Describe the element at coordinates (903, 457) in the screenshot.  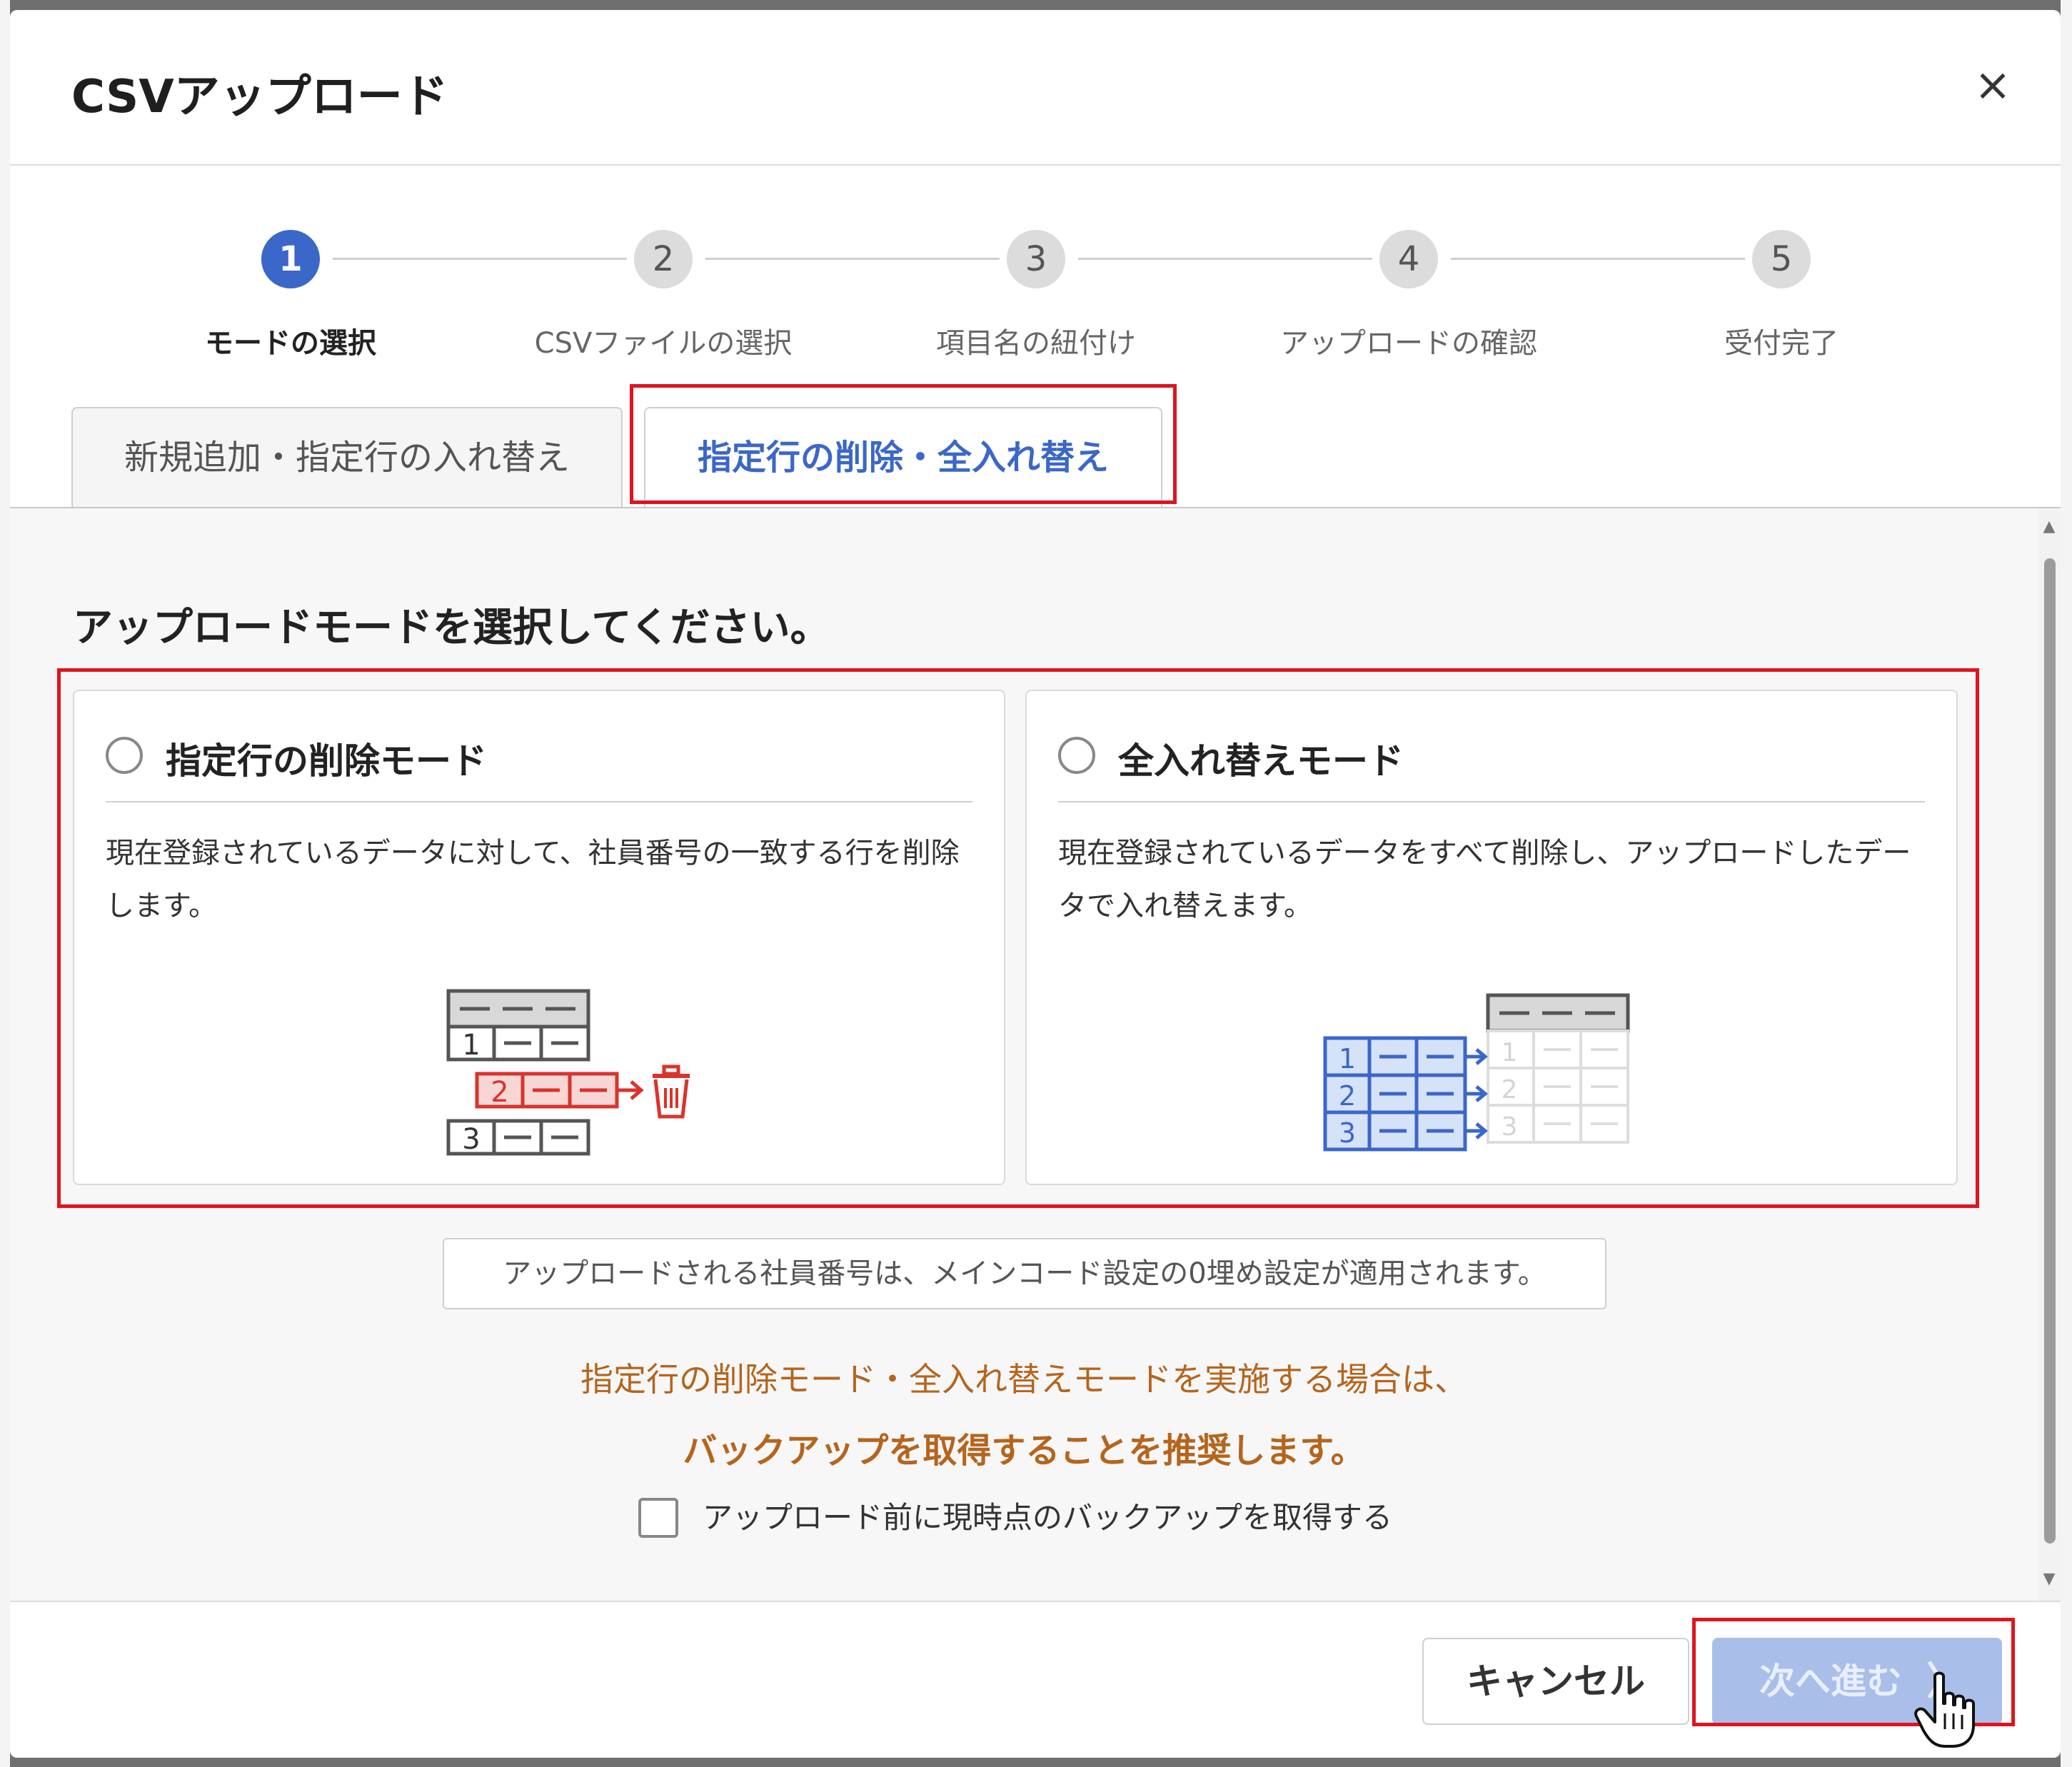
I see `tab-delete-replace-all: 指定行の削除・全入れ替え` at that location.